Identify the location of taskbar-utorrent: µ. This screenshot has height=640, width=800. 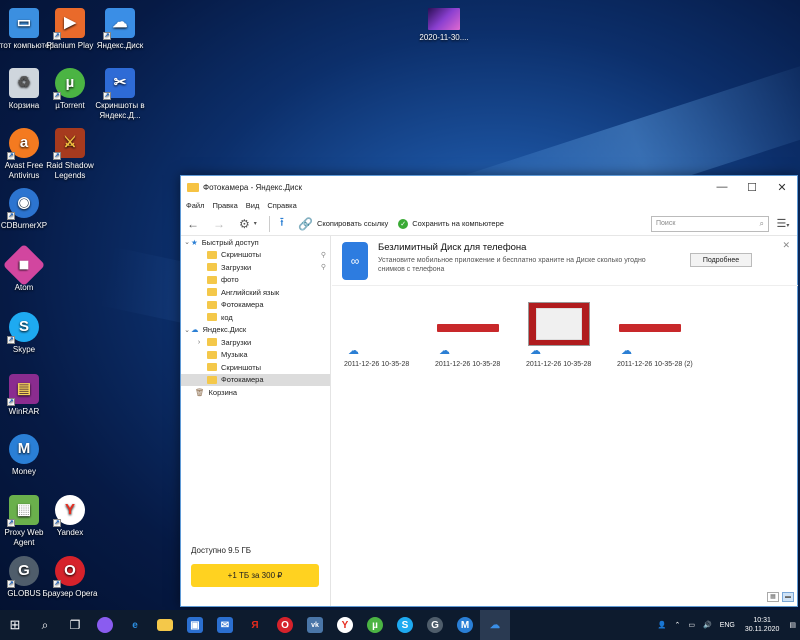
(375, 625).